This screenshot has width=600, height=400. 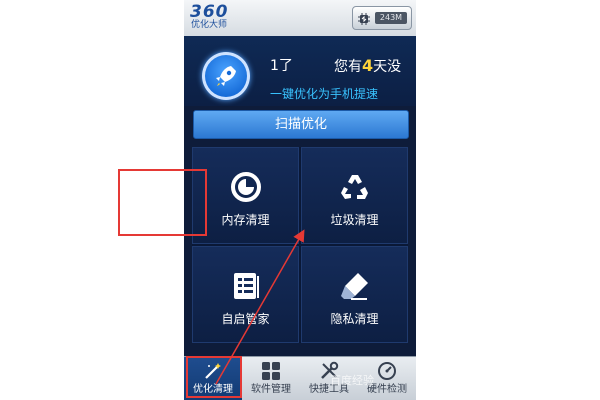 What do you see at coordinates (355, 286) in the screenshot?
I see `eraser-icon` at bounding box center [355, 286].